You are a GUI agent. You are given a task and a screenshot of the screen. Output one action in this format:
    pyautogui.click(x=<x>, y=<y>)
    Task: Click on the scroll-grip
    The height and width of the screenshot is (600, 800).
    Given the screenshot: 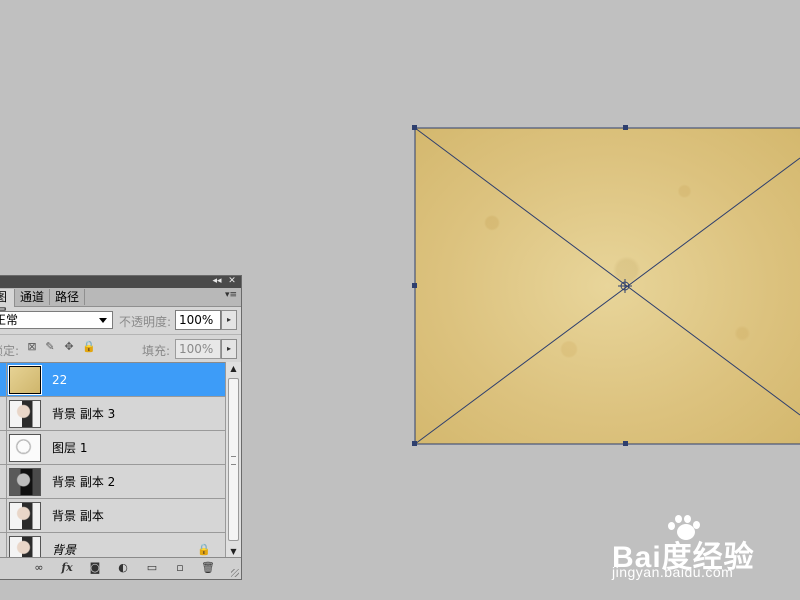 What is the action you would take?
    pyautogui.click(x=233, y=460)
    